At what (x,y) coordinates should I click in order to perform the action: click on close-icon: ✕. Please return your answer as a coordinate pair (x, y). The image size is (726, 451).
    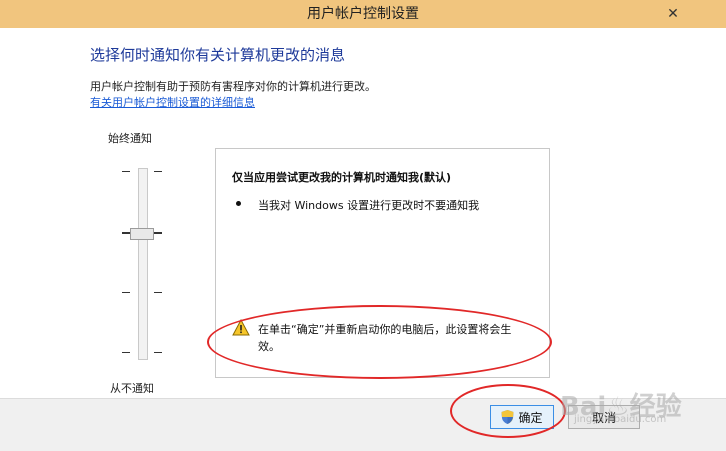
    Looking at the image, I should click on (673, 14).